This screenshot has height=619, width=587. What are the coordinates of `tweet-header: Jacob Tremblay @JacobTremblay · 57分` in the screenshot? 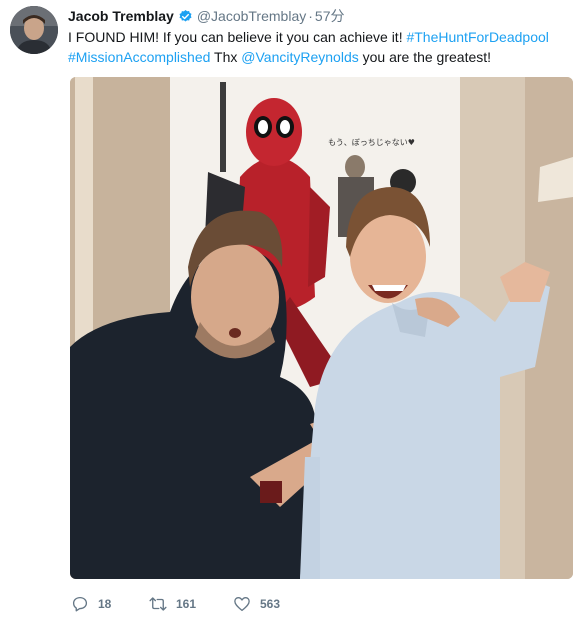 It's located at (206, 16).